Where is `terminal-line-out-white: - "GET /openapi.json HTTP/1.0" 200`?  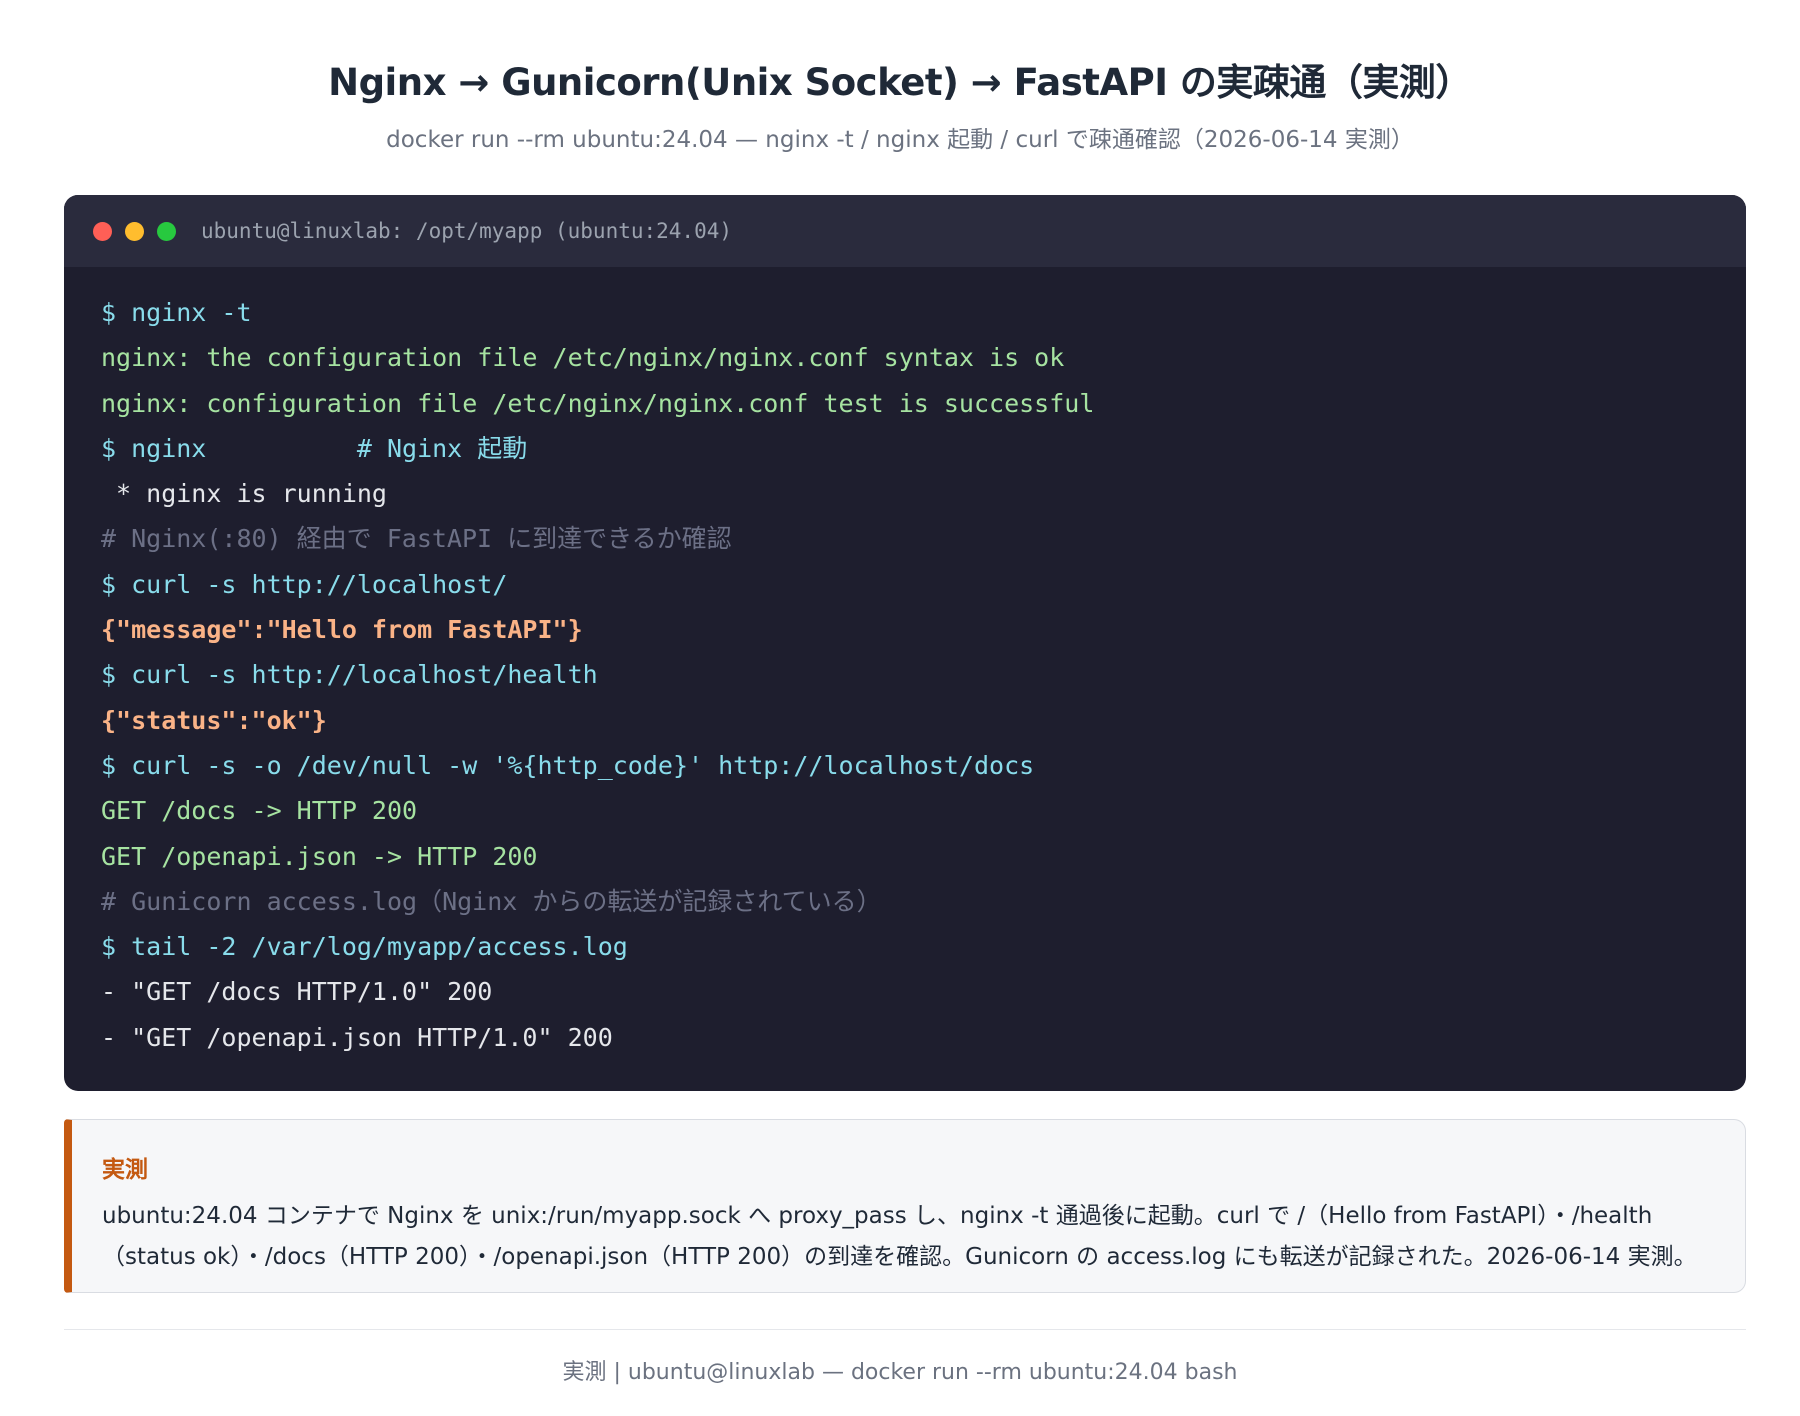
terminal-line-out-white: - "GET /openapi.json HTTP/1.0" 200 is located at coordinates (357, 1037).